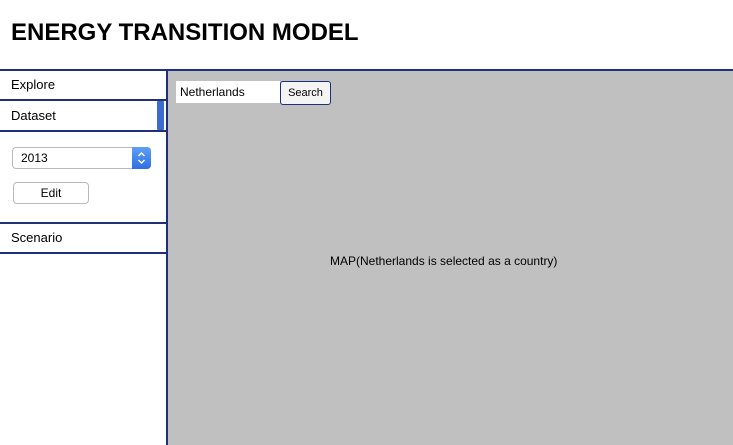  I want to click on sidebar-item-dataset: Dataset, so click(83, 115).